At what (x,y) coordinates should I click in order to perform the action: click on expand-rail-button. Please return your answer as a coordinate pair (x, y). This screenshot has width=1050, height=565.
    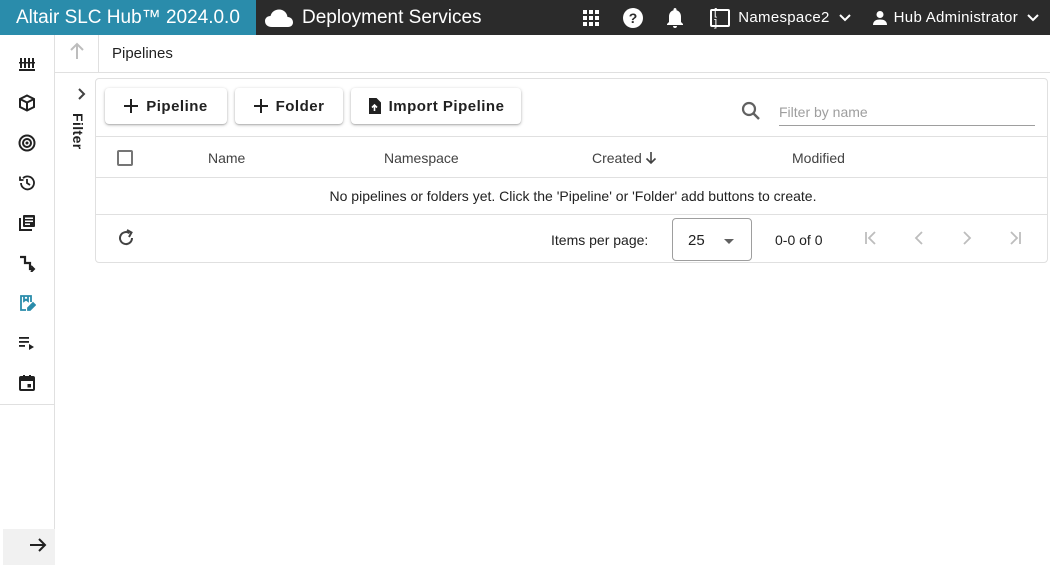
    Looking at the image, I should click on (29, 547).